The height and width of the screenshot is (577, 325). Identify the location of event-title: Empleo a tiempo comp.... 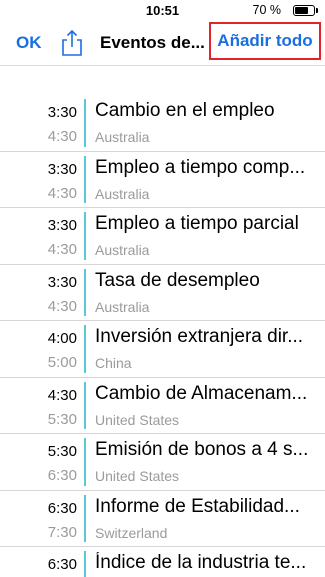
(200, 167).